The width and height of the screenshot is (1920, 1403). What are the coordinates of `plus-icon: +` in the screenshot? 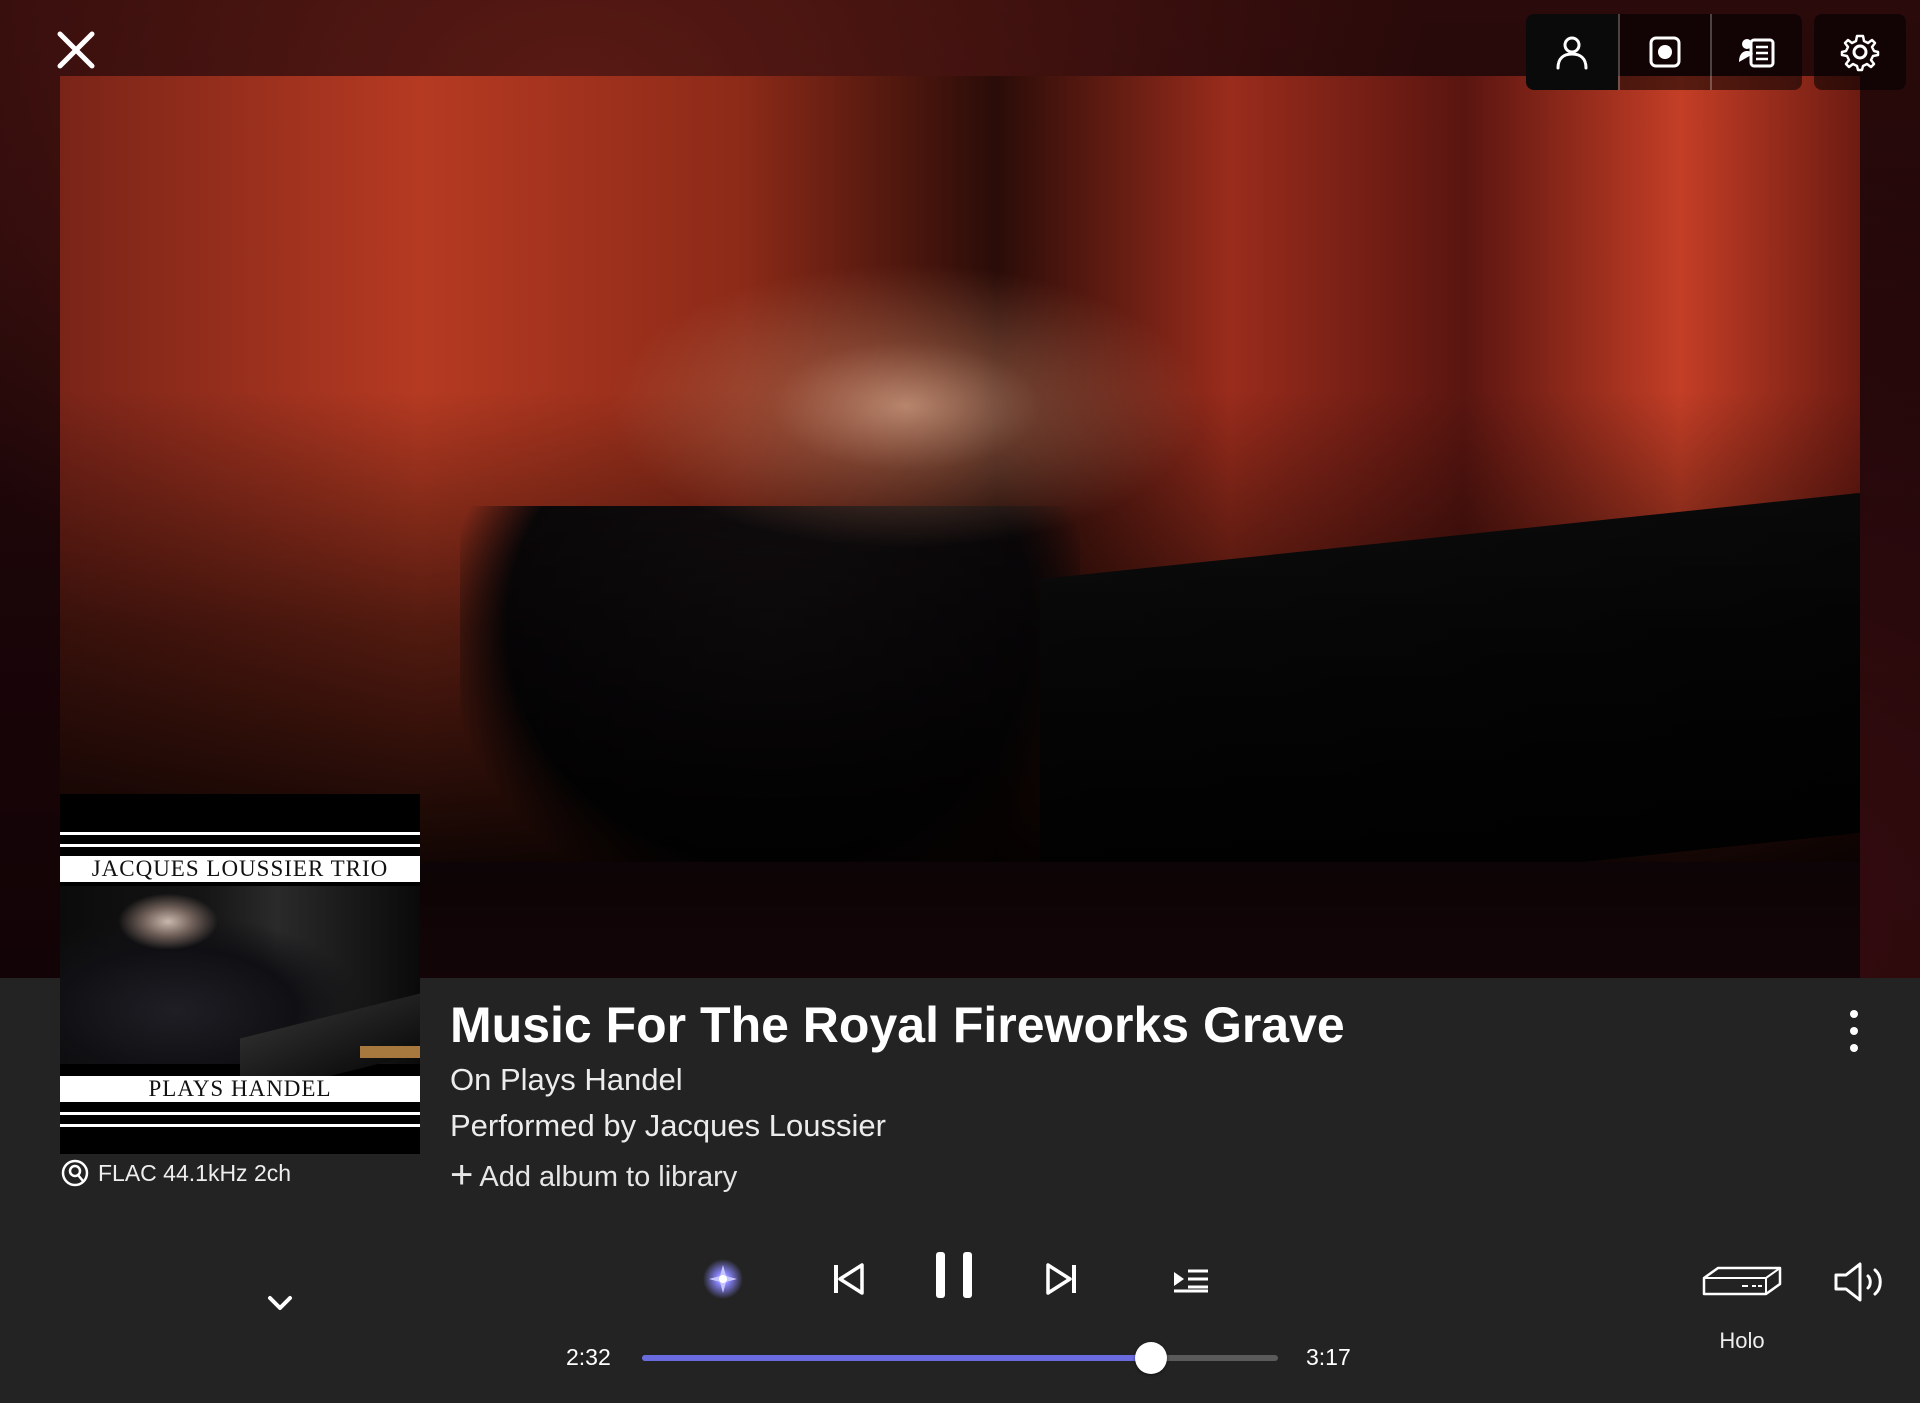 It's located at (462, 1175).